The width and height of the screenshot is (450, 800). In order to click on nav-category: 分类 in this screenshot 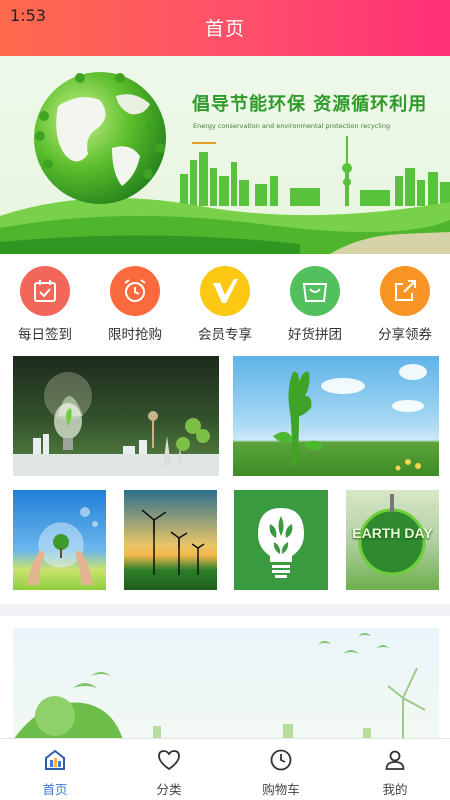, I will do `click(169, 772)`.